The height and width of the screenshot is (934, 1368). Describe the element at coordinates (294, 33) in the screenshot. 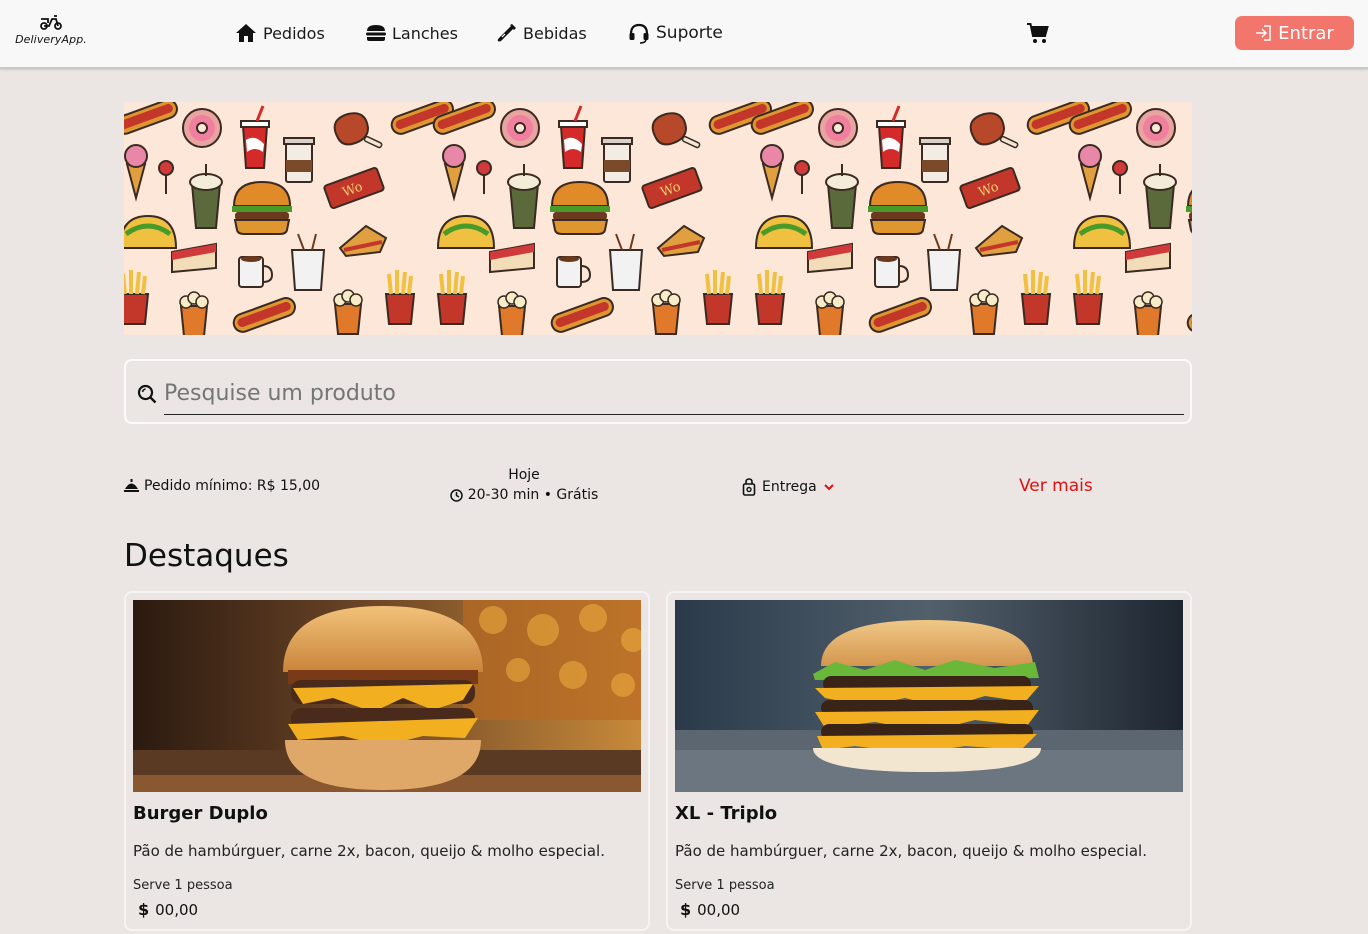

I see `nav-pedidos-label: Pedidos` at that location.